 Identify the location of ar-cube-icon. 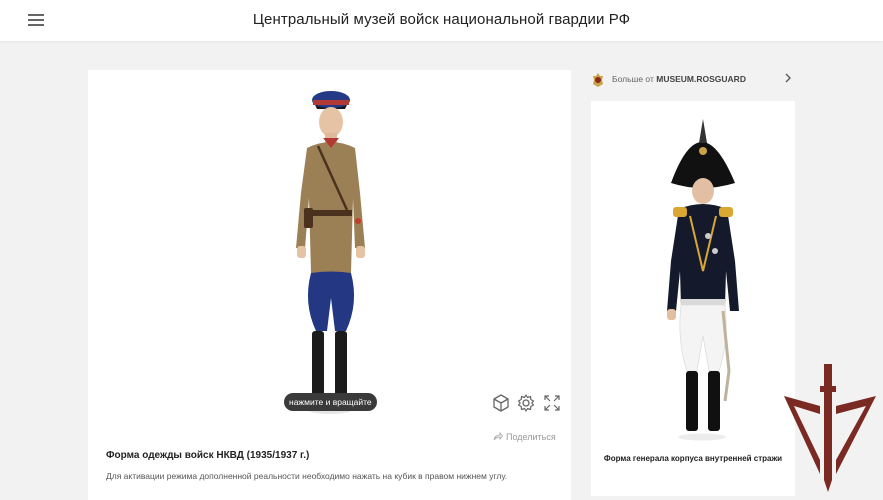
(501, 403).